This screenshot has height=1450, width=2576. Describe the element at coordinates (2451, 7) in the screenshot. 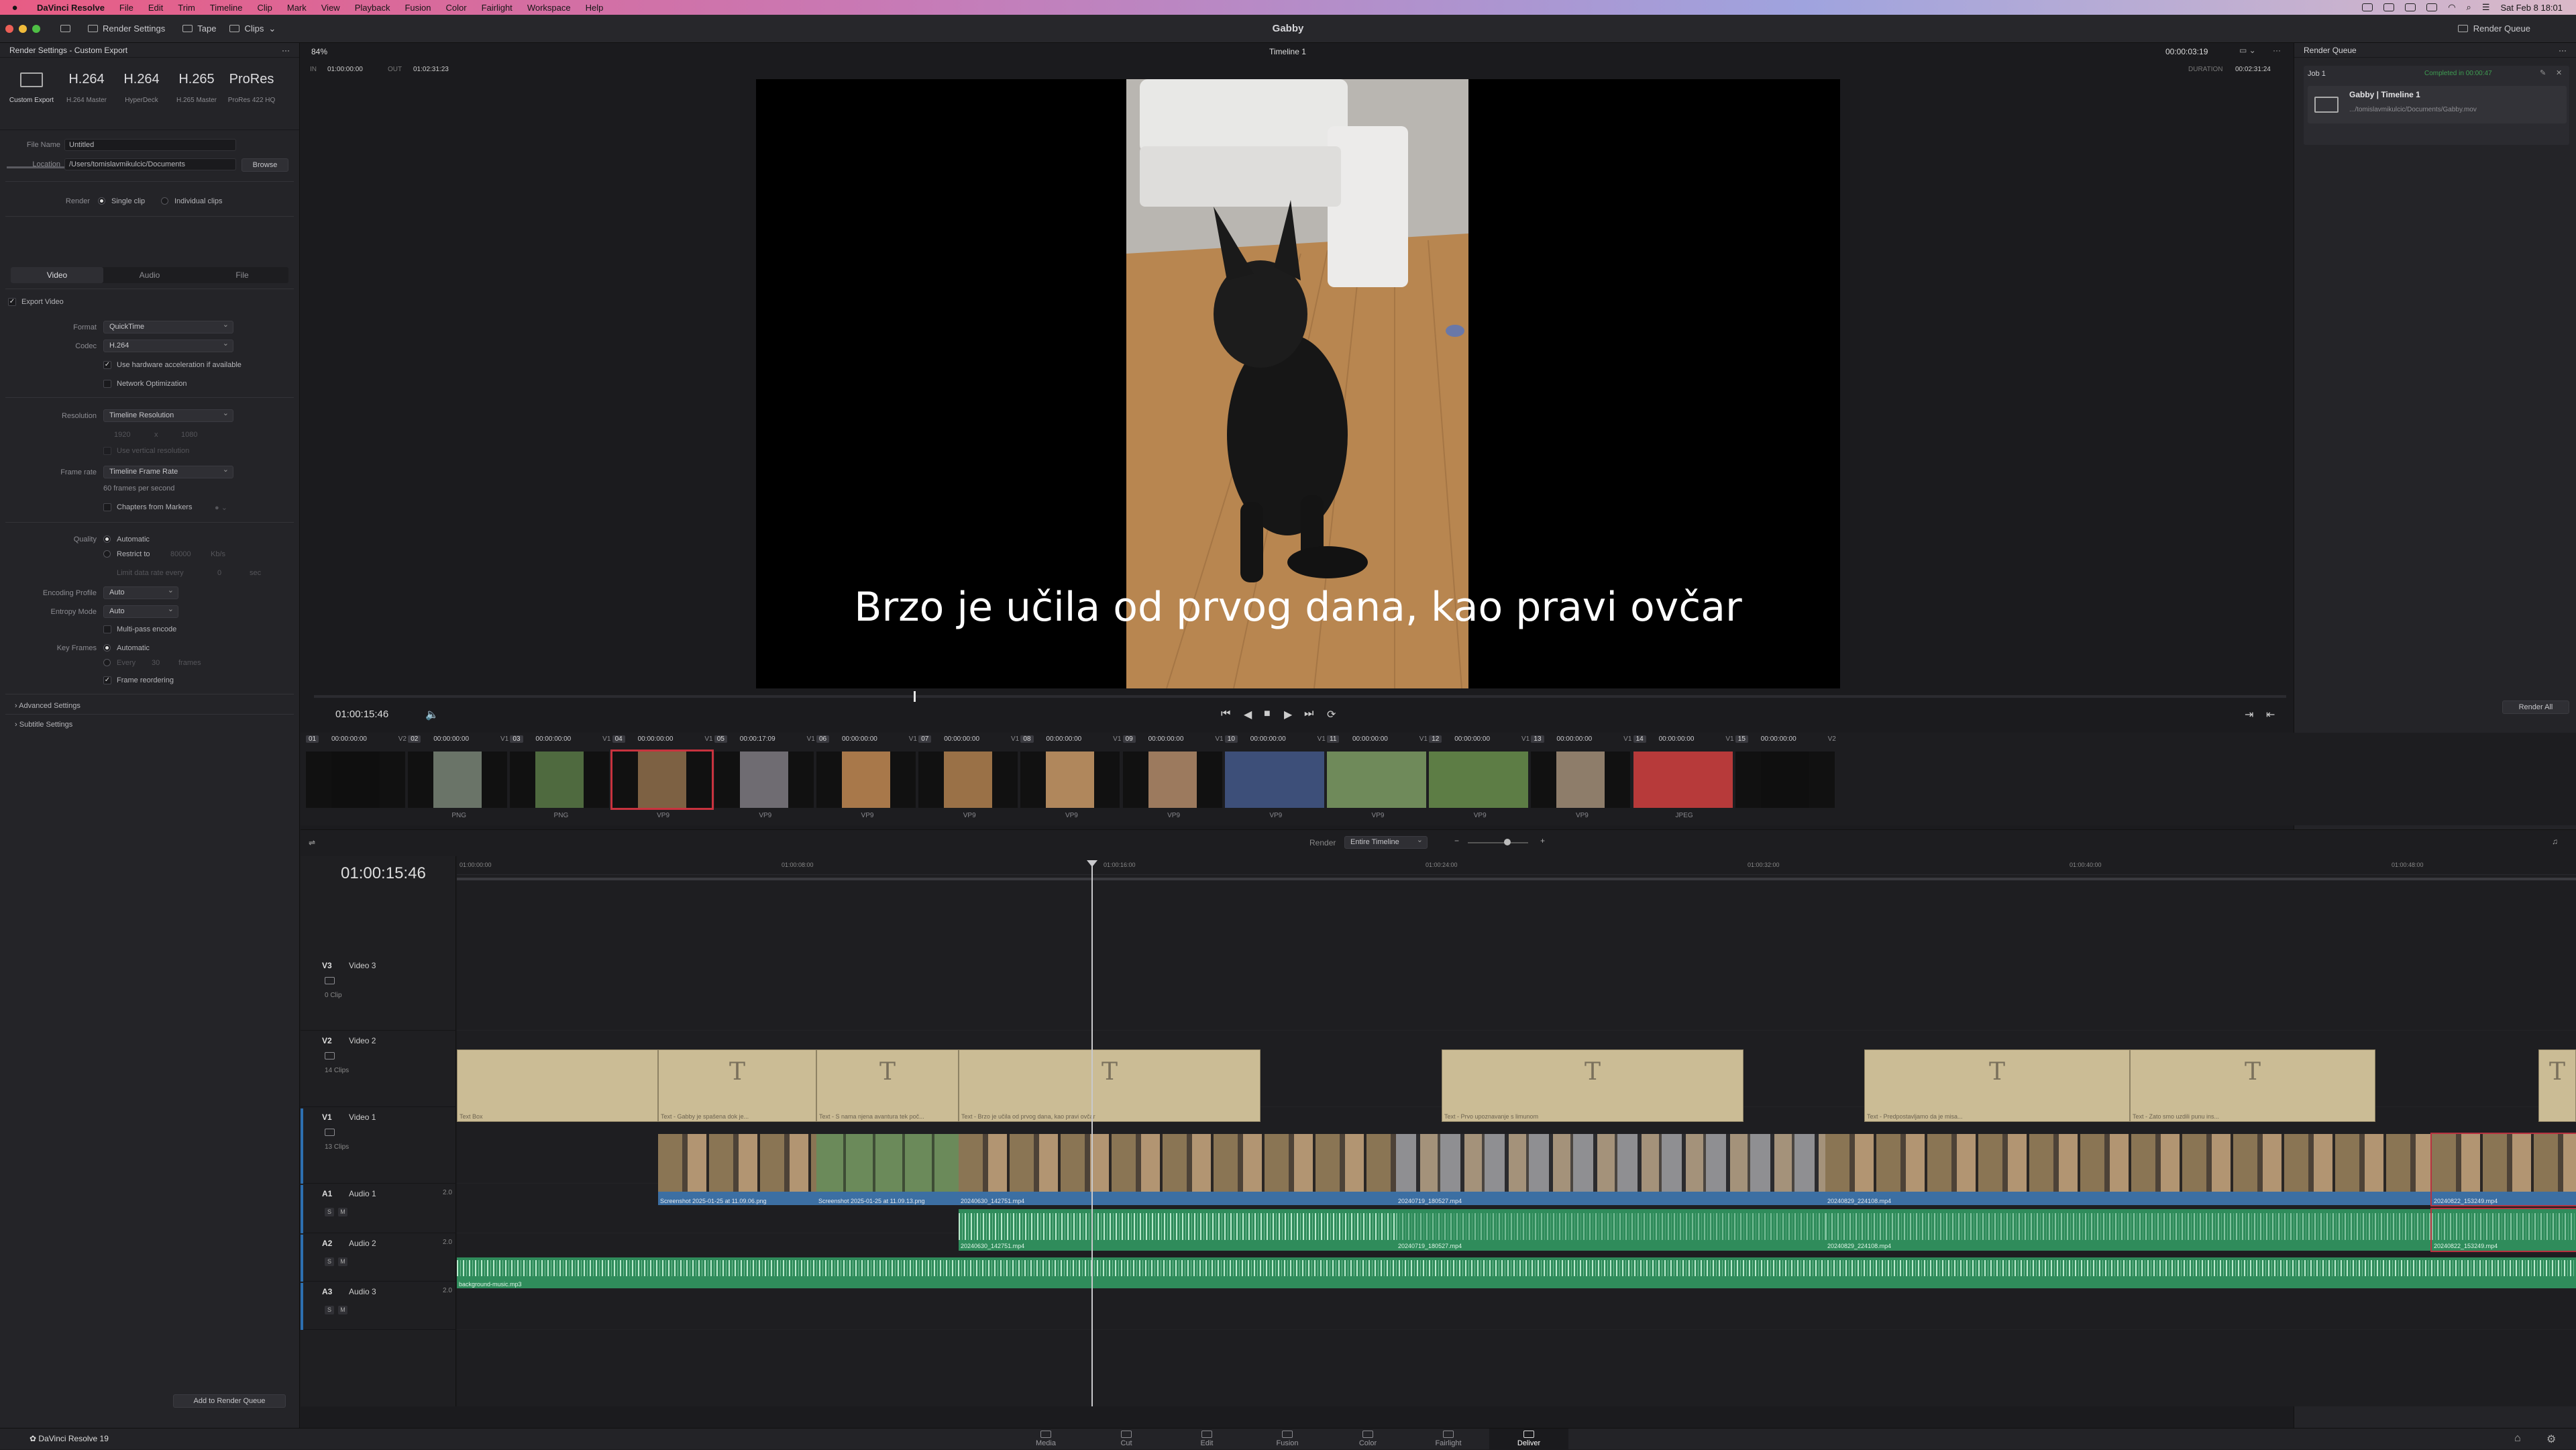

I see `wifi-icon: ◠` at that location.